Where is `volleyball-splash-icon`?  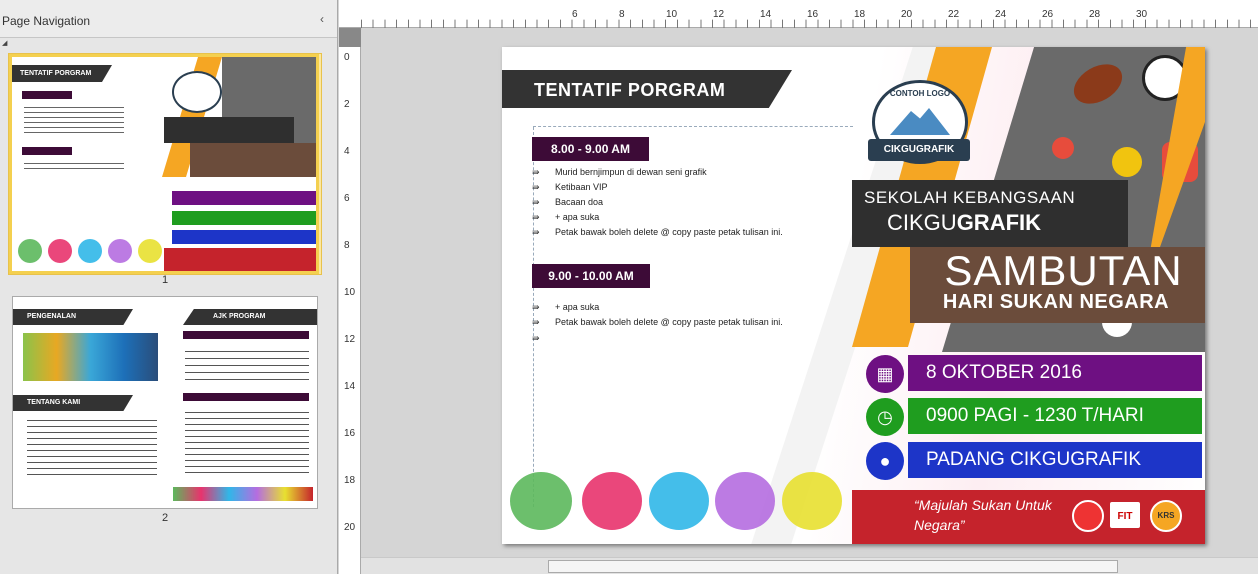 volleyball-splash-icon is located at coordinates (679, 501).